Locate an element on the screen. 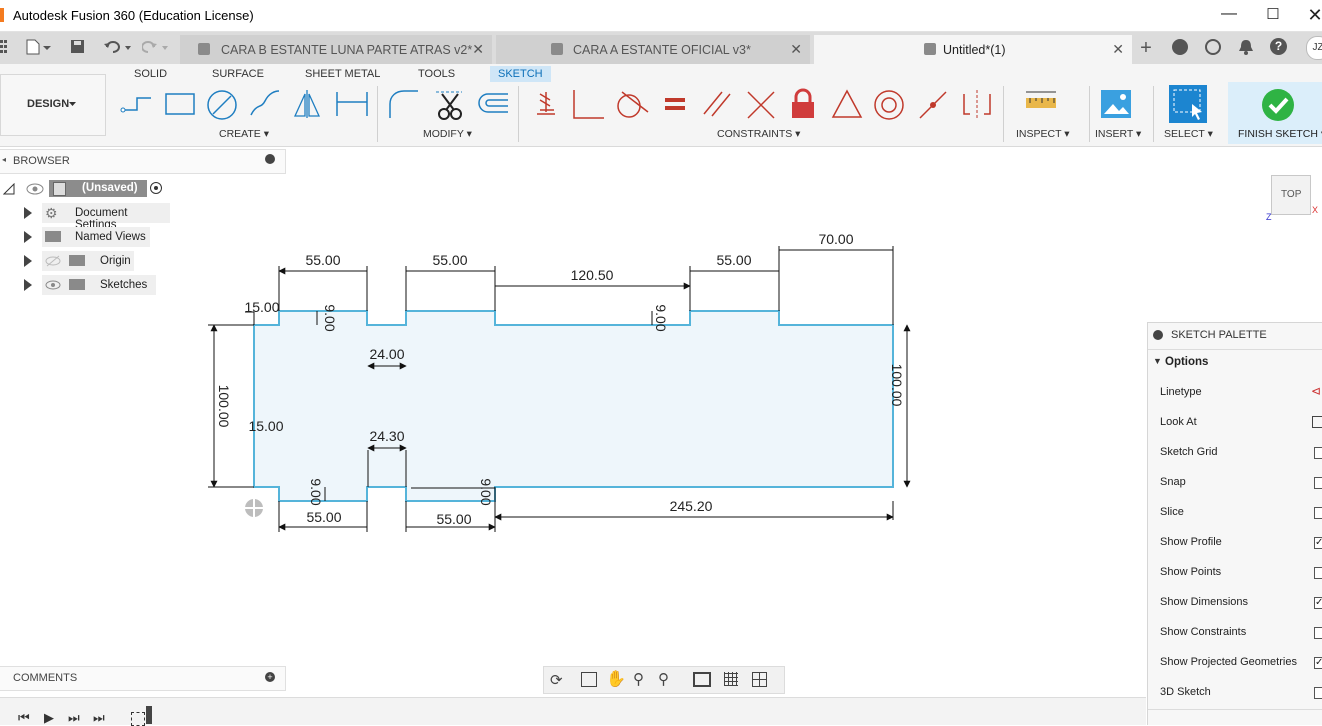 The height and width of the screenshot is (726, 1322). dim-top-55-a: 55.00 is located at coordinates (322, 260).